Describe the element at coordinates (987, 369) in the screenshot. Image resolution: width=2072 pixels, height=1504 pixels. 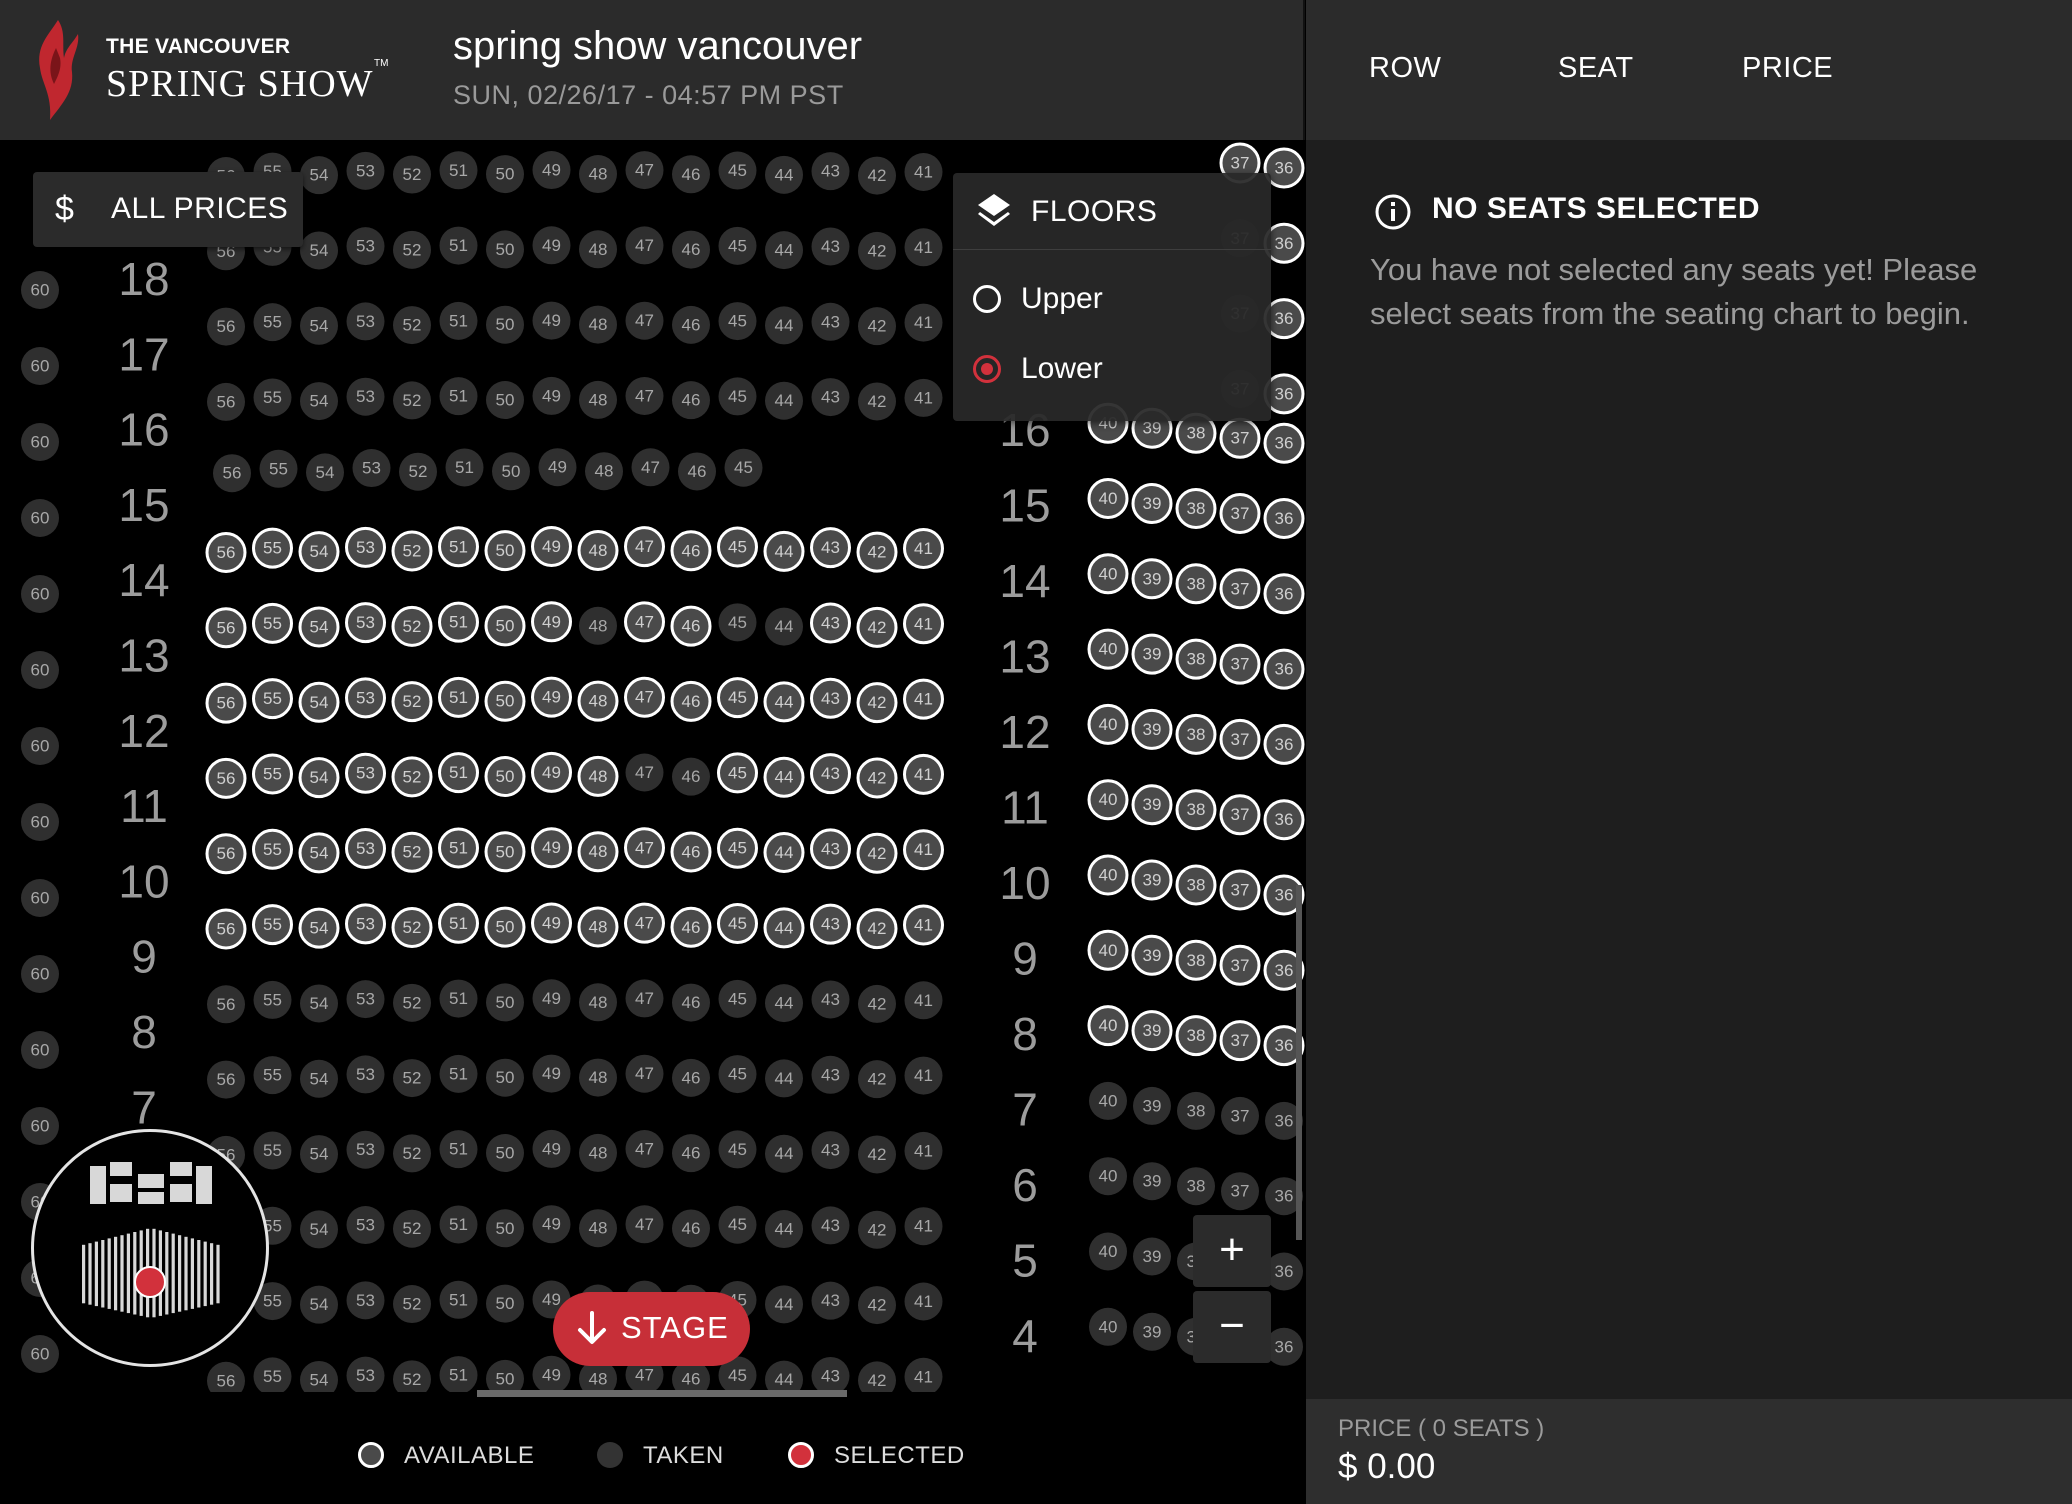
I see `radio-lower` at that location.